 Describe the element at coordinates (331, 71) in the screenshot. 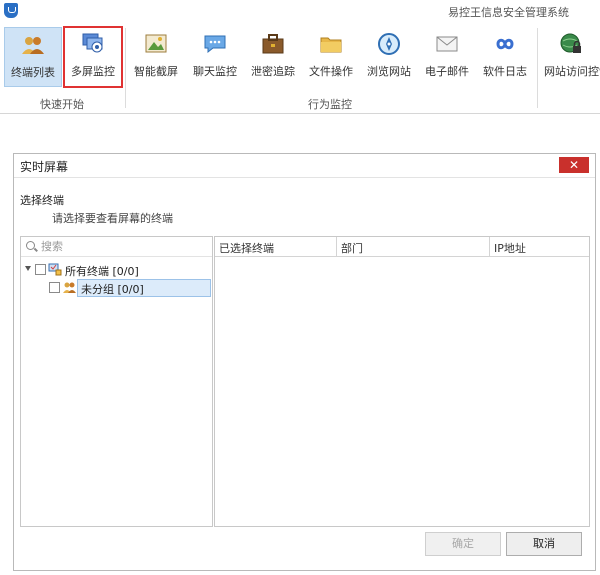

I see `tool-label: 文件操作` at that location.